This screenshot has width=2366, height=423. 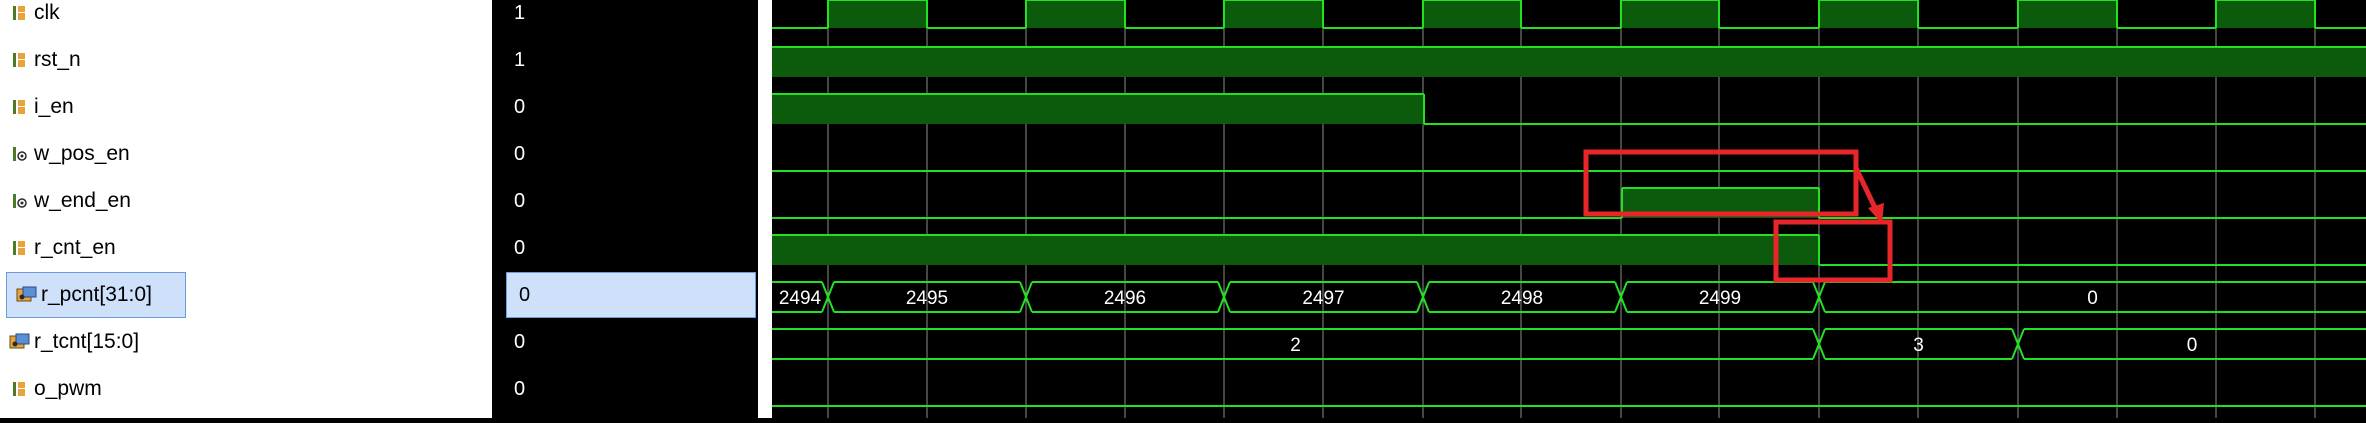 What do you see at coordinates (1720, 298) in the screenshot?
I see `bus-value-label: 2499` at bounding box center [1720, 298].